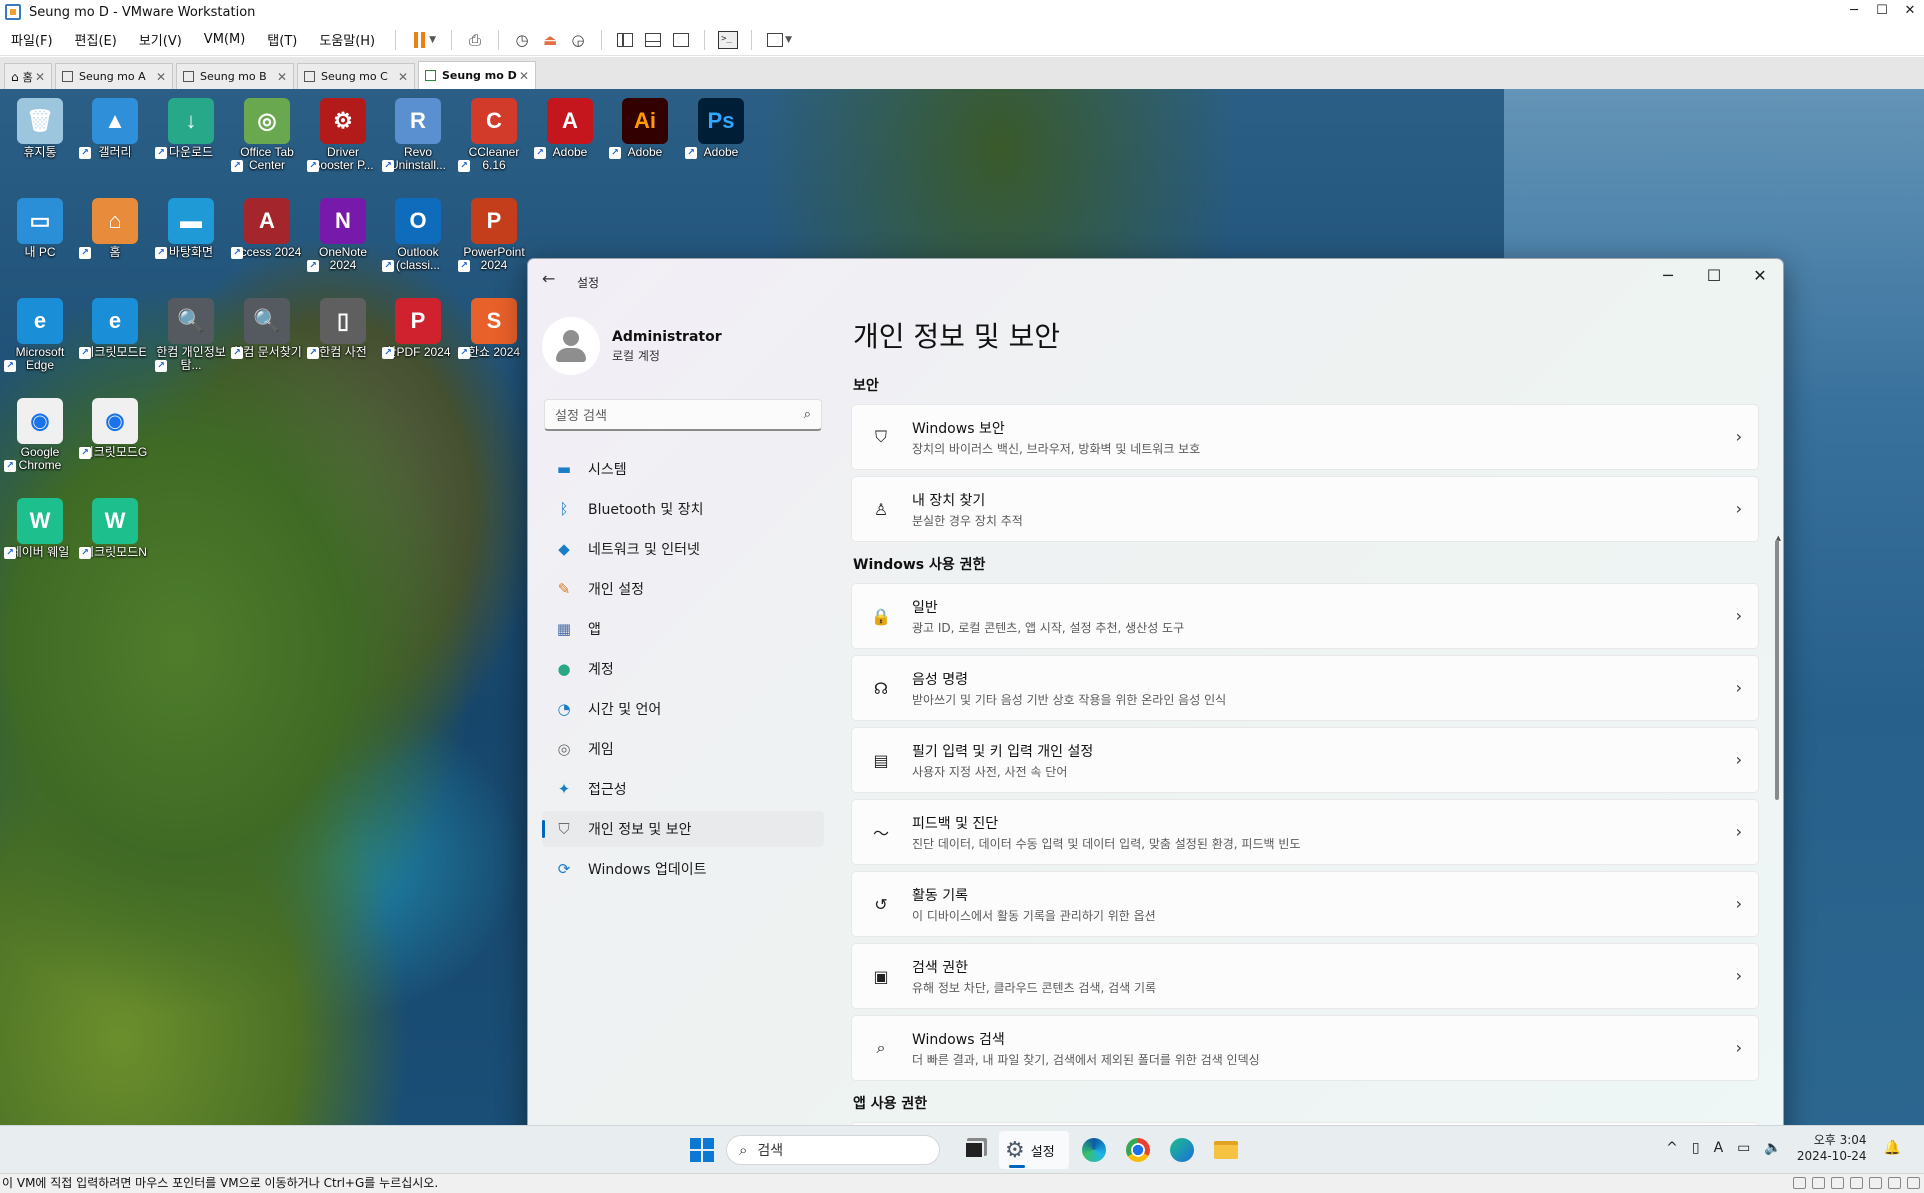 Image resolution: width=1924 pixels, height=1193 pixels. I want to click on desktop-icon: ◉ ↗ Google Chrome, so click(40, 435).